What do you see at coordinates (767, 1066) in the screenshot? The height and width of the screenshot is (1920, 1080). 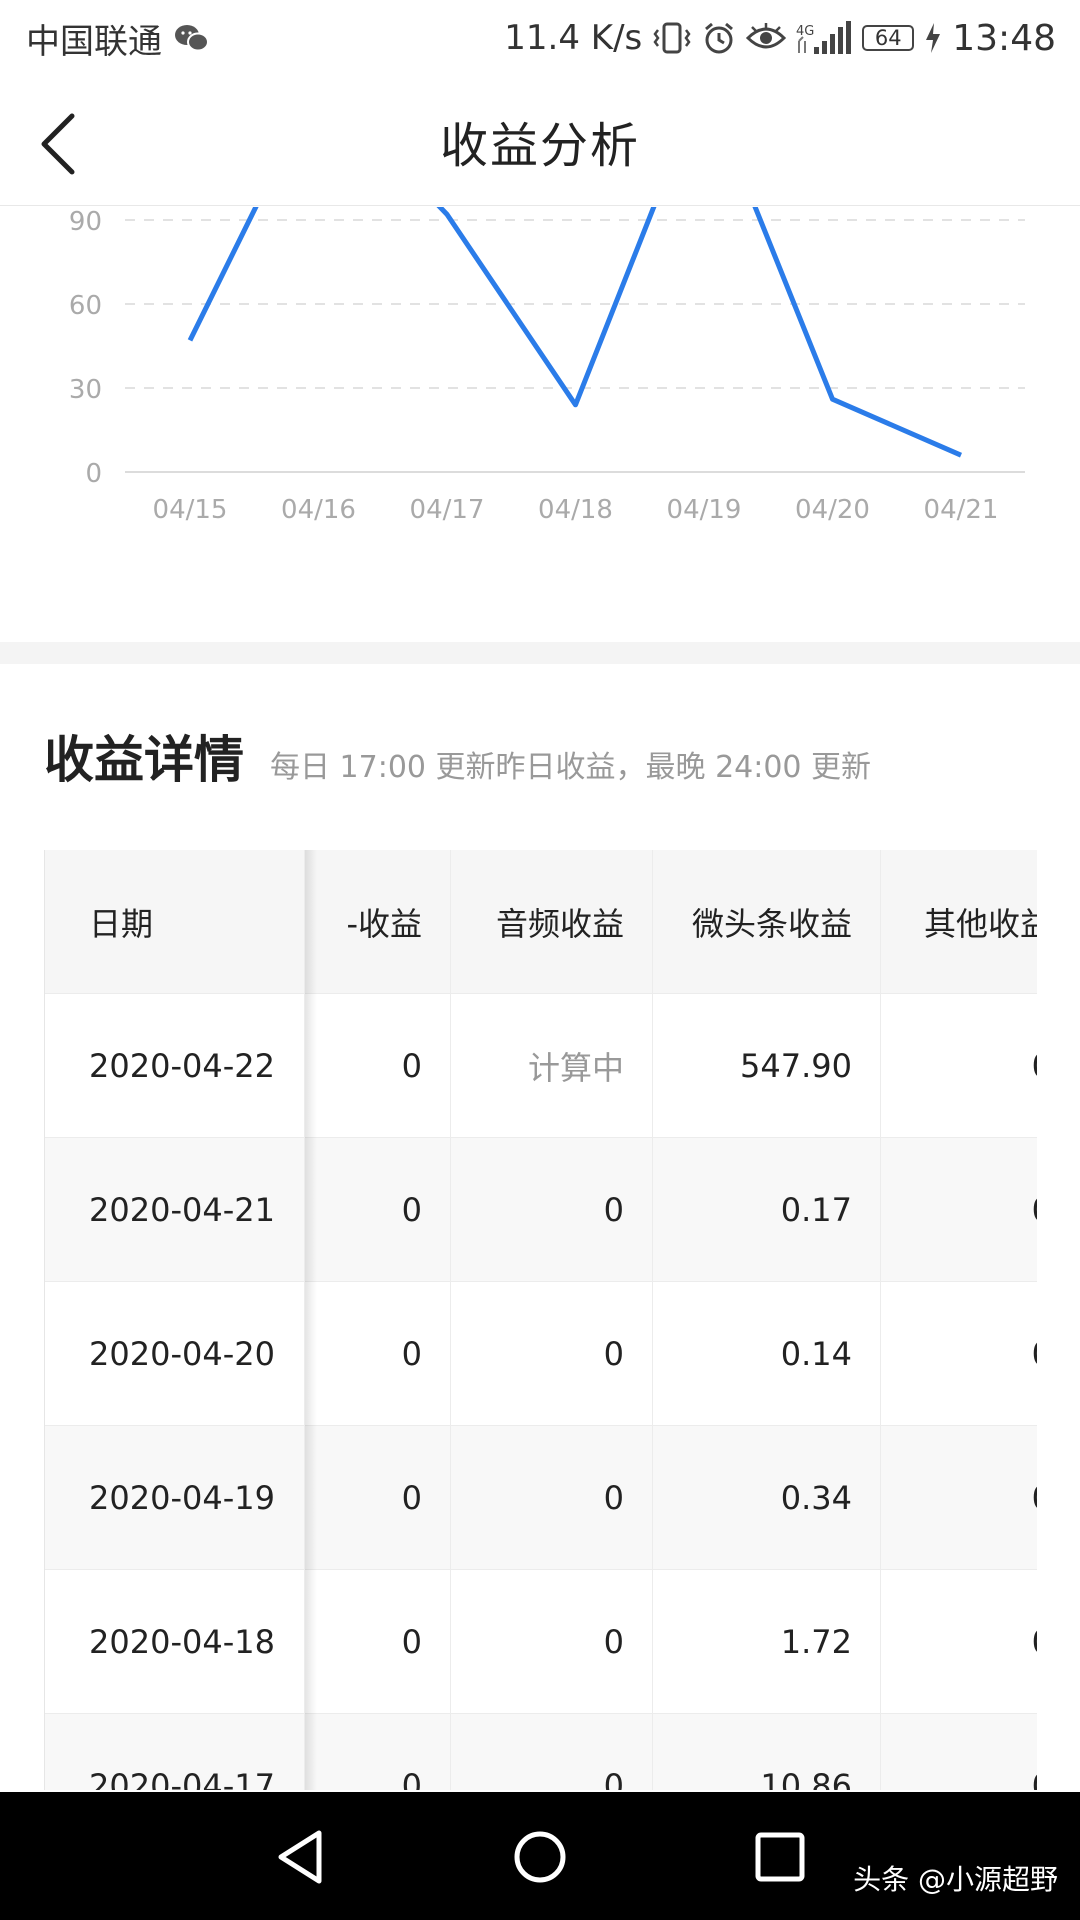 I see `cell-microheadline: 547.90` at bounding box center [767, 1066].